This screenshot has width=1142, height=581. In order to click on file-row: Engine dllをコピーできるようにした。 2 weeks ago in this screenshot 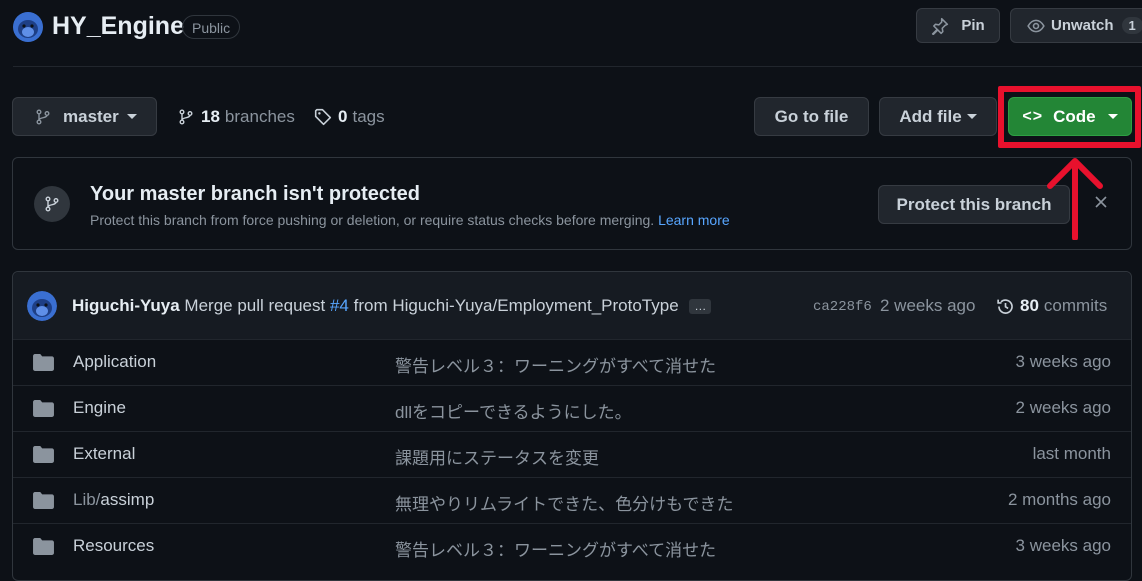, I will do `click(572, 408)`.